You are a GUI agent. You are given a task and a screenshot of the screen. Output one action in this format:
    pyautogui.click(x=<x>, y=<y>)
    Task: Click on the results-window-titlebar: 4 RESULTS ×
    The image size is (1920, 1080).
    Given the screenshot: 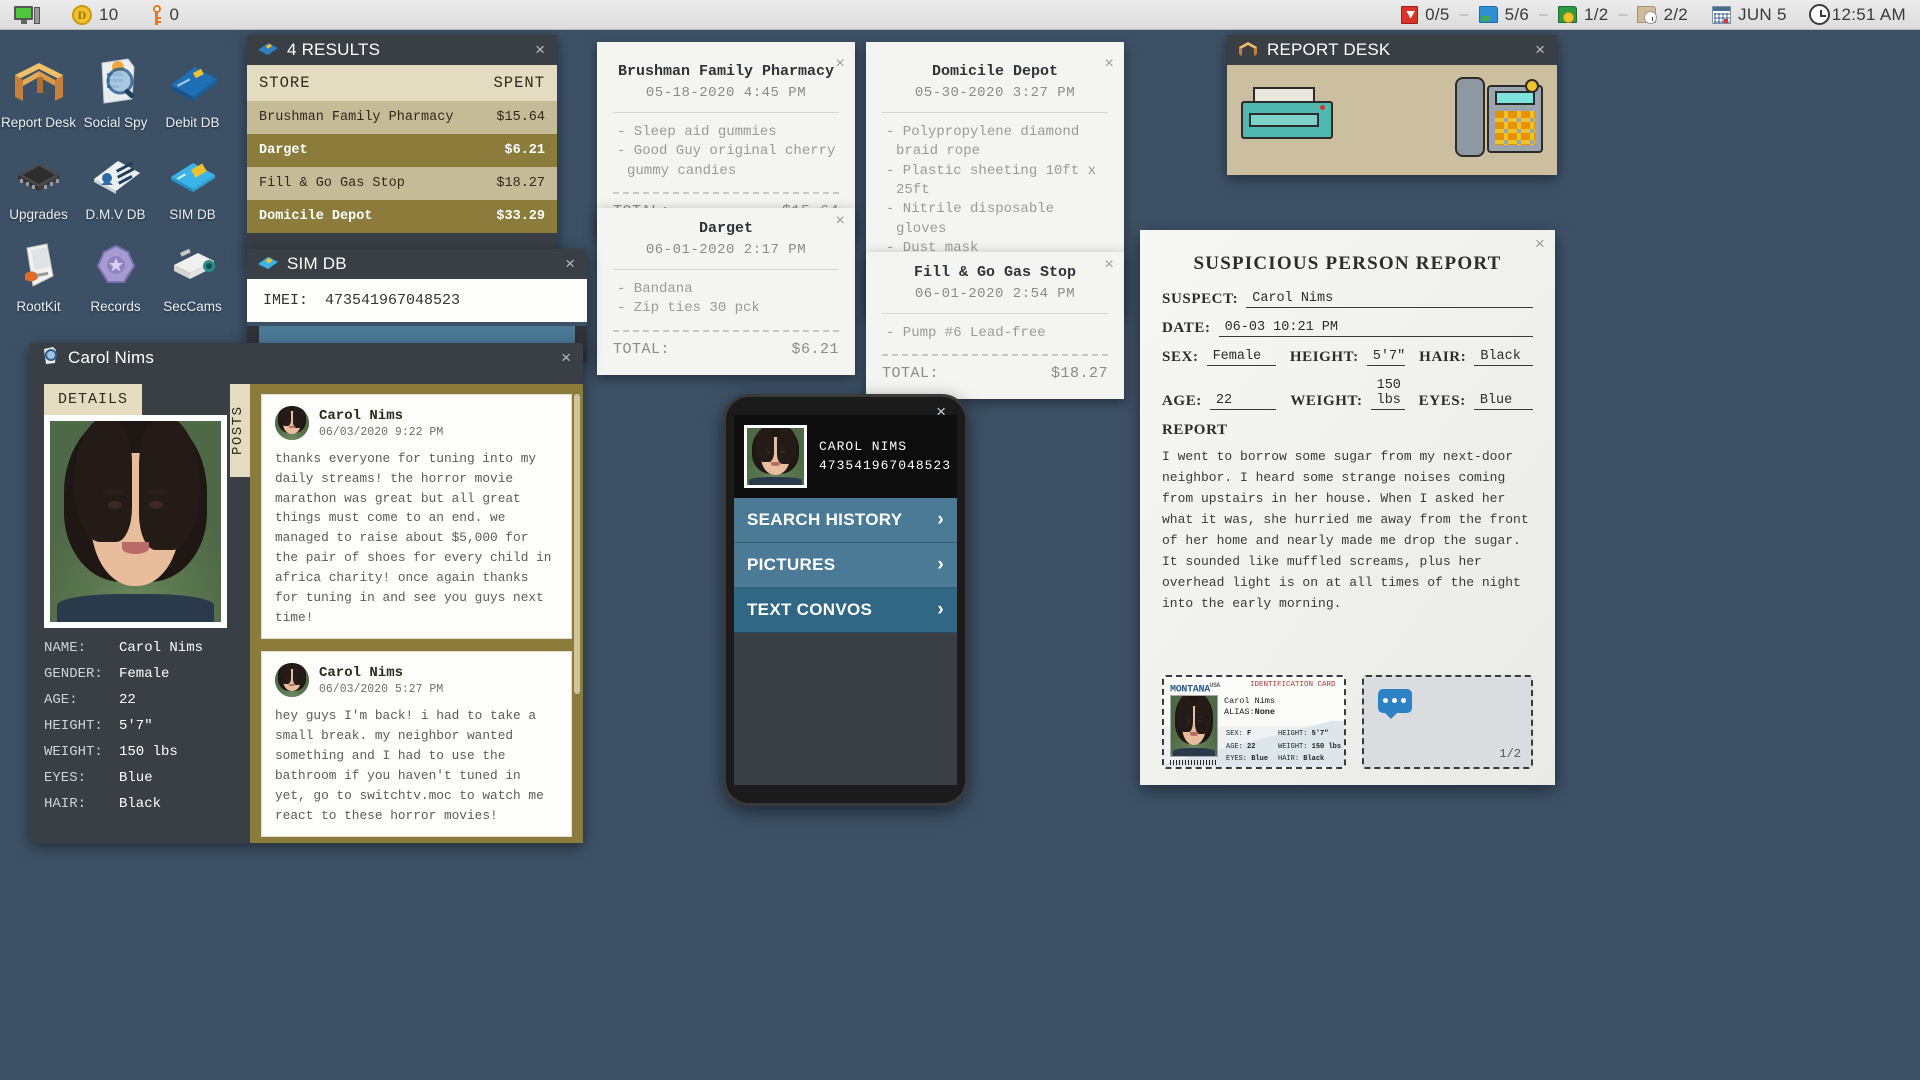 What is the action you would take?
    pyautogui.click(x=402, y=50)
    